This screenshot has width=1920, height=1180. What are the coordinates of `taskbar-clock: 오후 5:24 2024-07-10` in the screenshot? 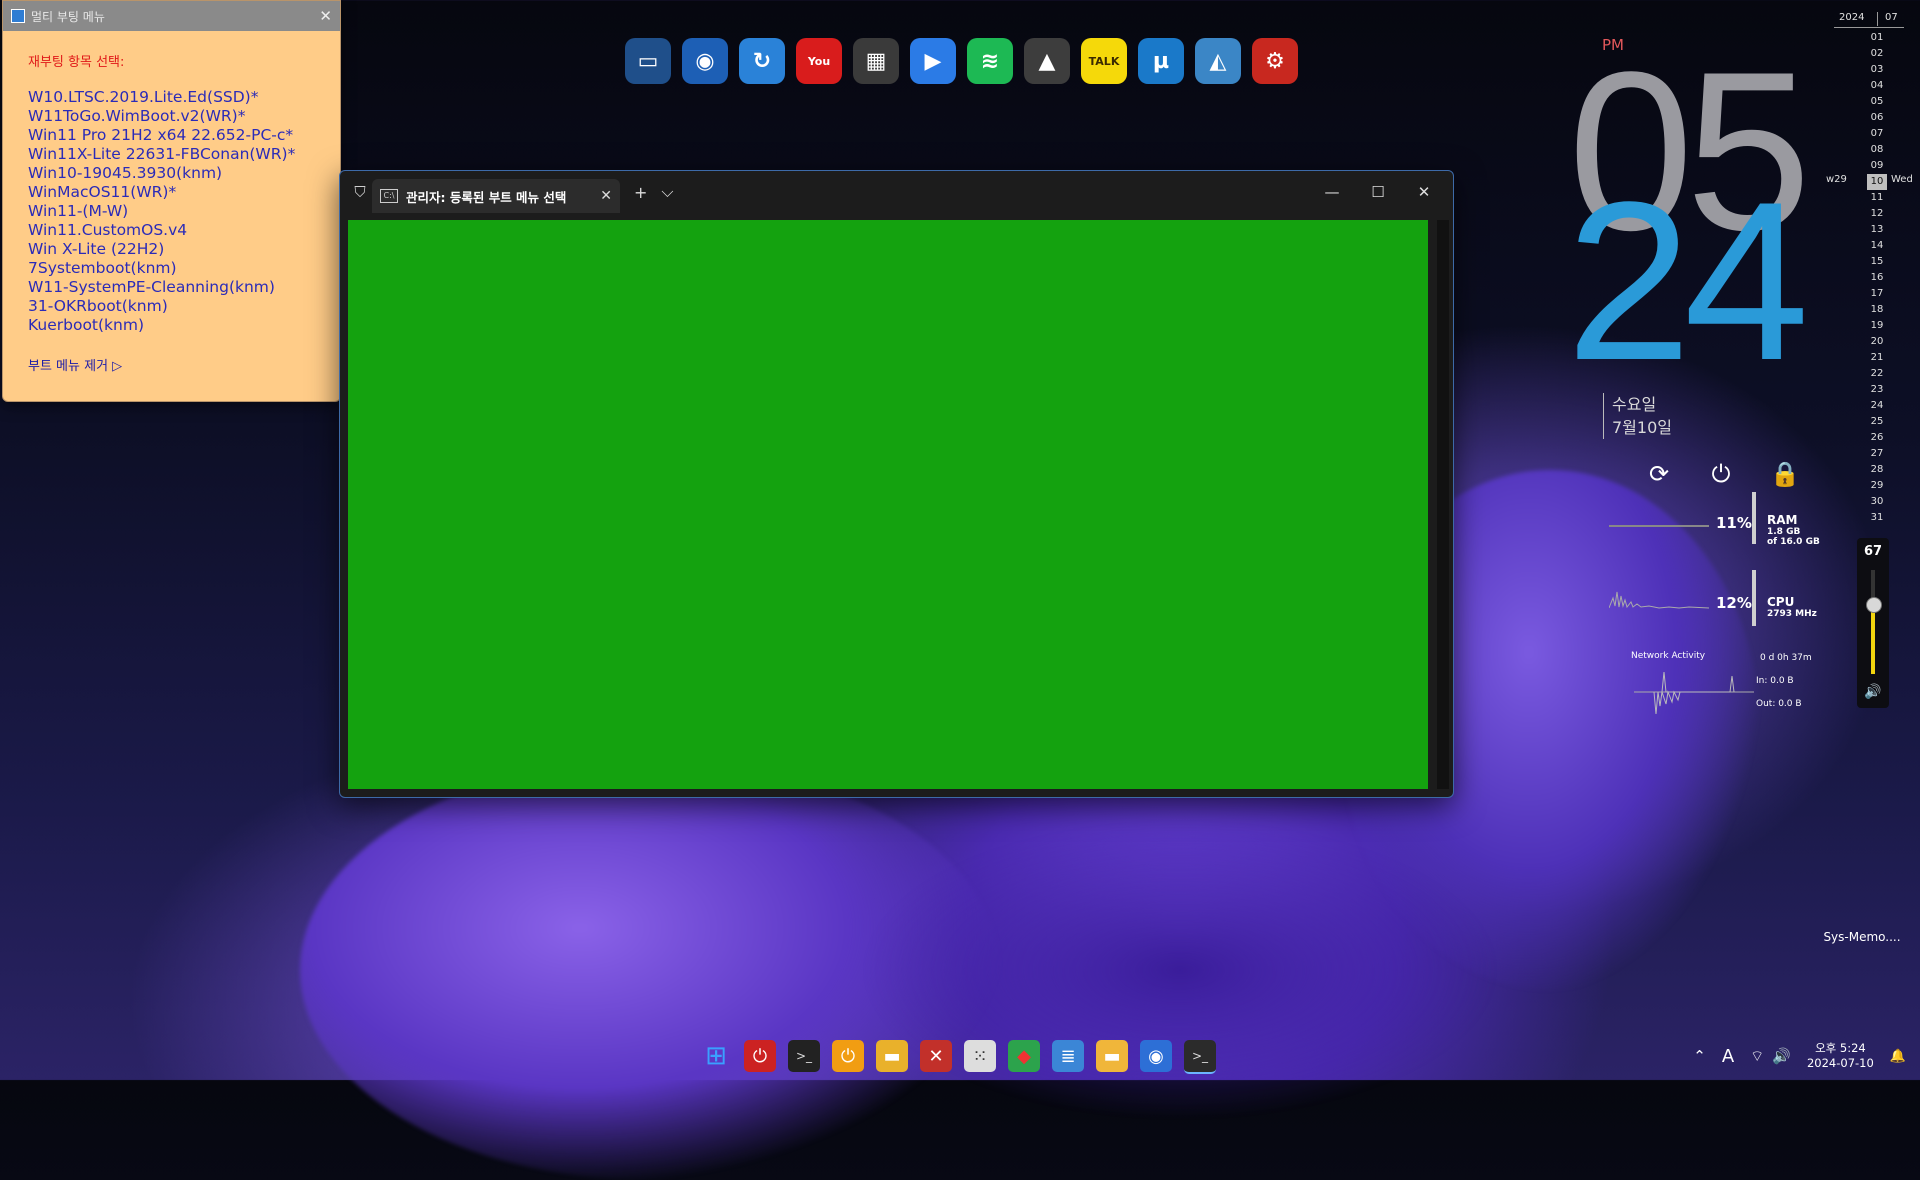 It's located at (1840, 1056).